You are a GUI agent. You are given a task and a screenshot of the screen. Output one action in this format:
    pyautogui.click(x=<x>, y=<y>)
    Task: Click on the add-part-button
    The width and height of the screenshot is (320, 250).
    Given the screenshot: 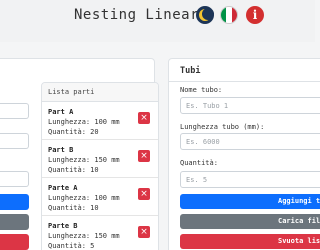 What is the action you would take?
    pyautogui.click(x=14, y=202)
    